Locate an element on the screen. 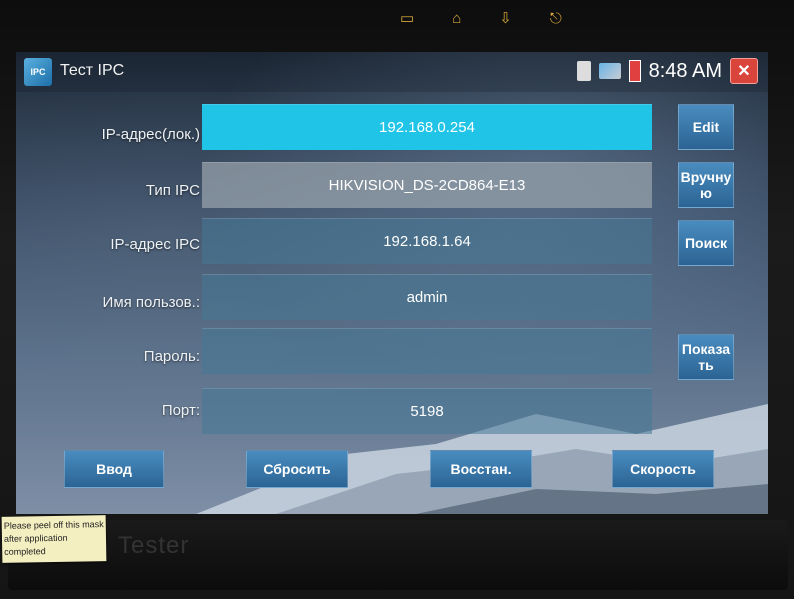 This screenshot has width=794, height=599. app-icon: IPC is located at coordinates (38, 72).